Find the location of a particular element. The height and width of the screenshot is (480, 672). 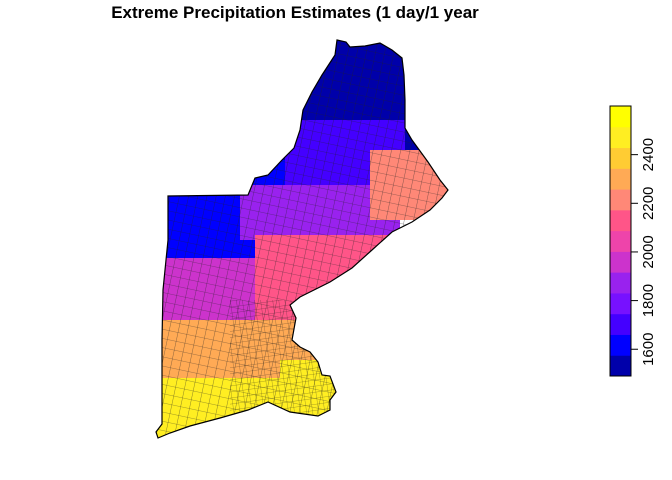

color-legend: 1600 1800 2000 2200 2400 is located at coordinates (633, 241).